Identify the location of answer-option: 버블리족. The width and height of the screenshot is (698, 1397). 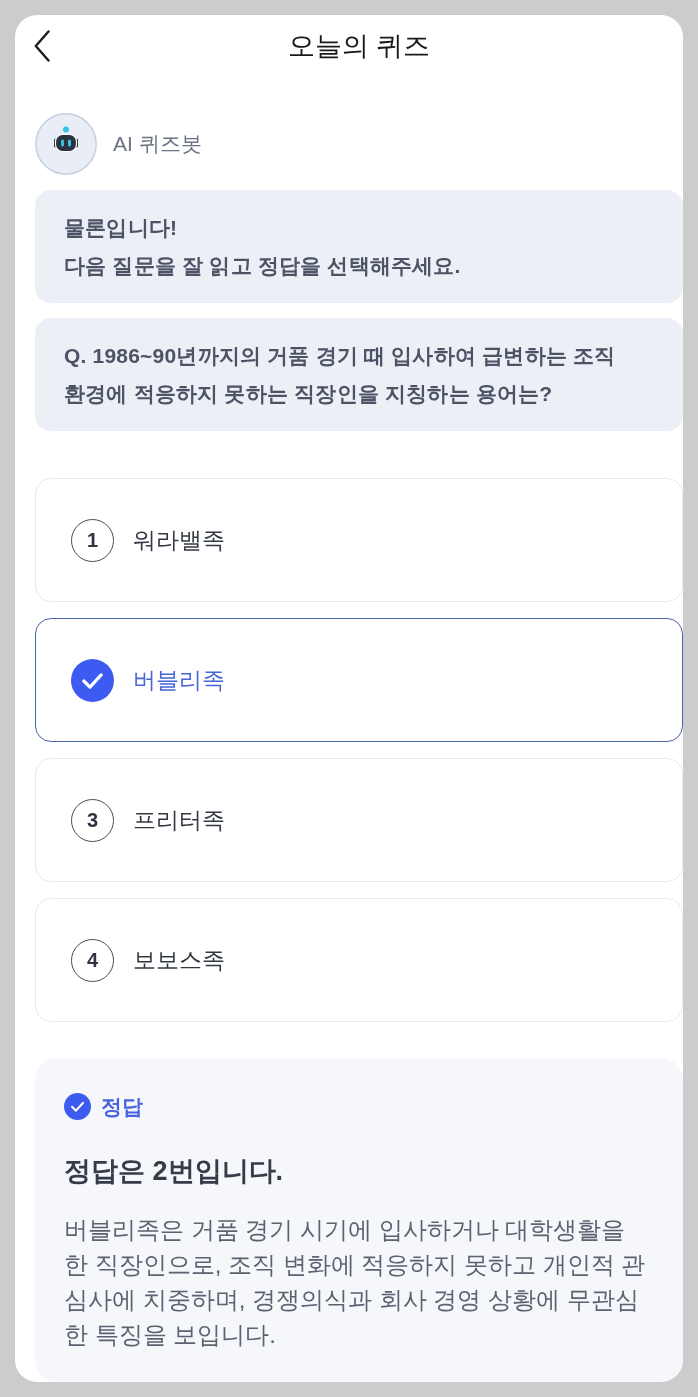
(359, 680).